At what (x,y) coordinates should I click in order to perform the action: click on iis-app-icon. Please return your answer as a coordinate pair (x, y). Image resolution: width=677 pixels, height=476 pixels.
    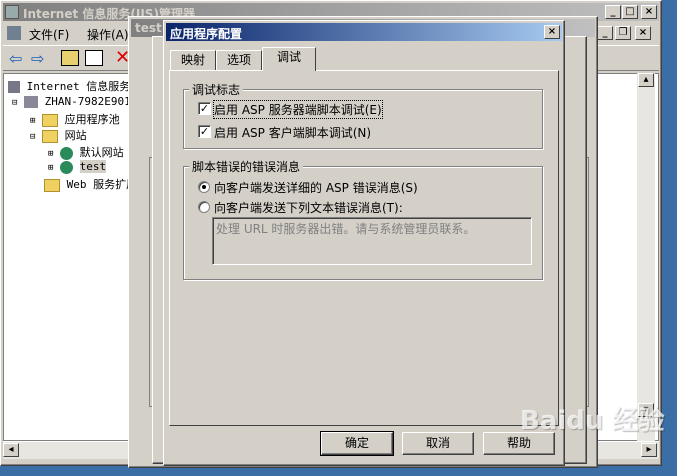
    Looking at the image, I should click on (12, 12).